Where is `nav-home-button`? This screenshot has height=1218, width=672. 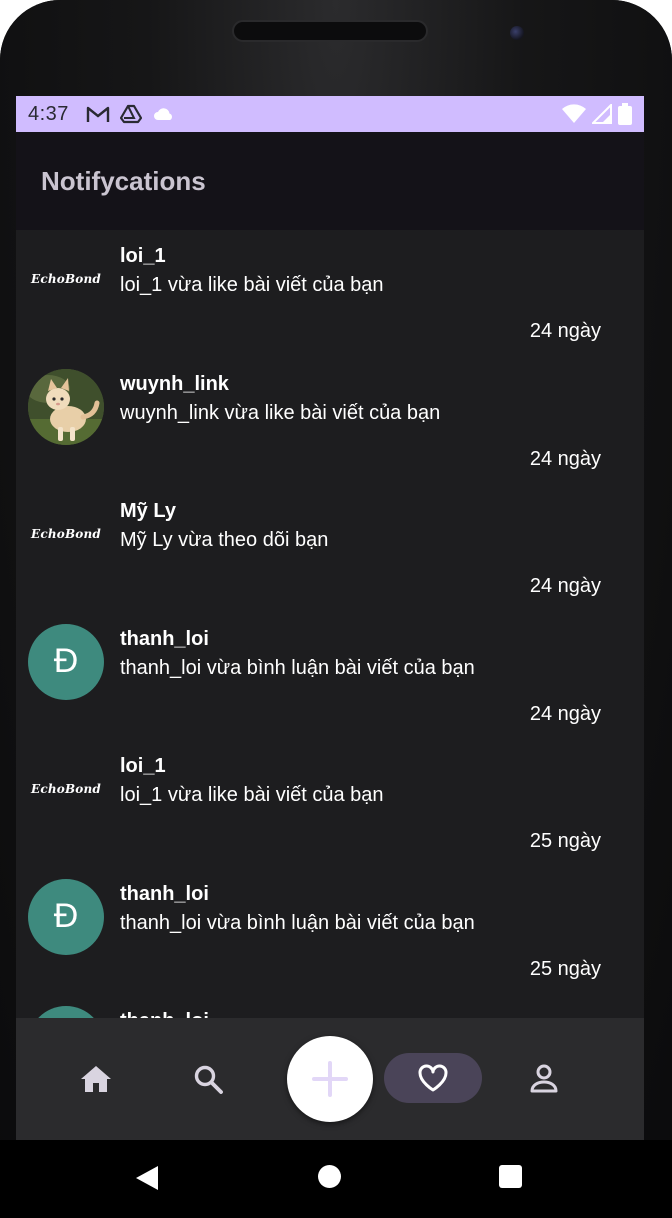 nav-home-button is located at coordinates (96, 1079).